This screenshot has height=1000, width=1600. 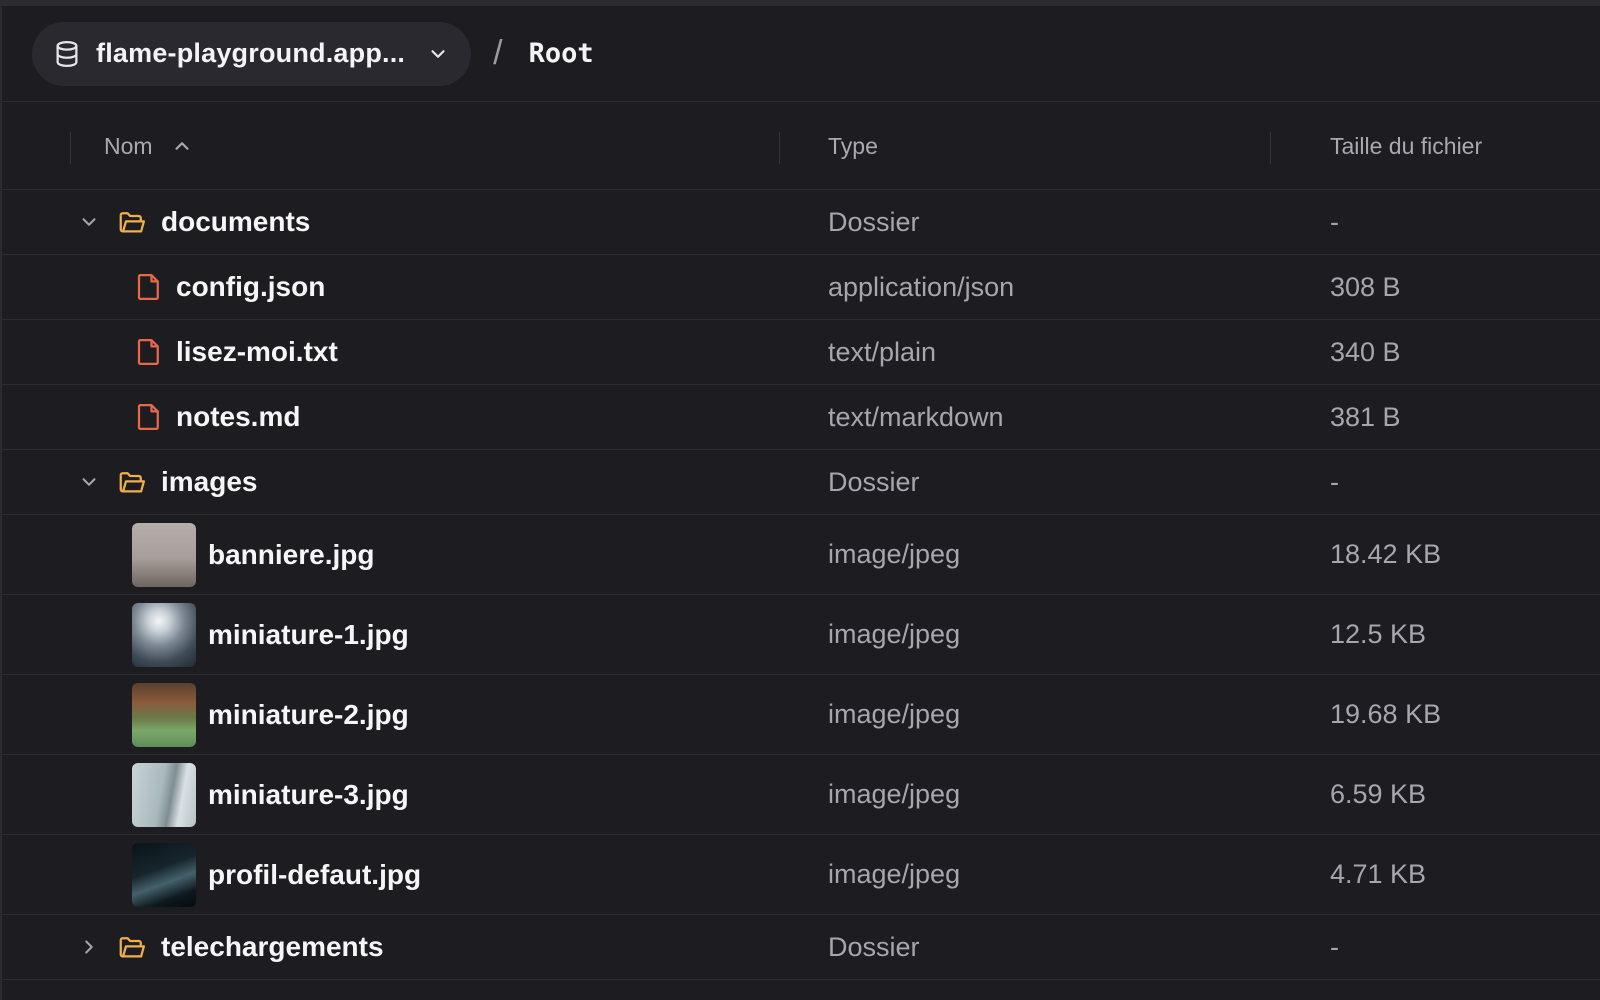 I want to click on file-type: text/plain, so click(x=882, y=351).